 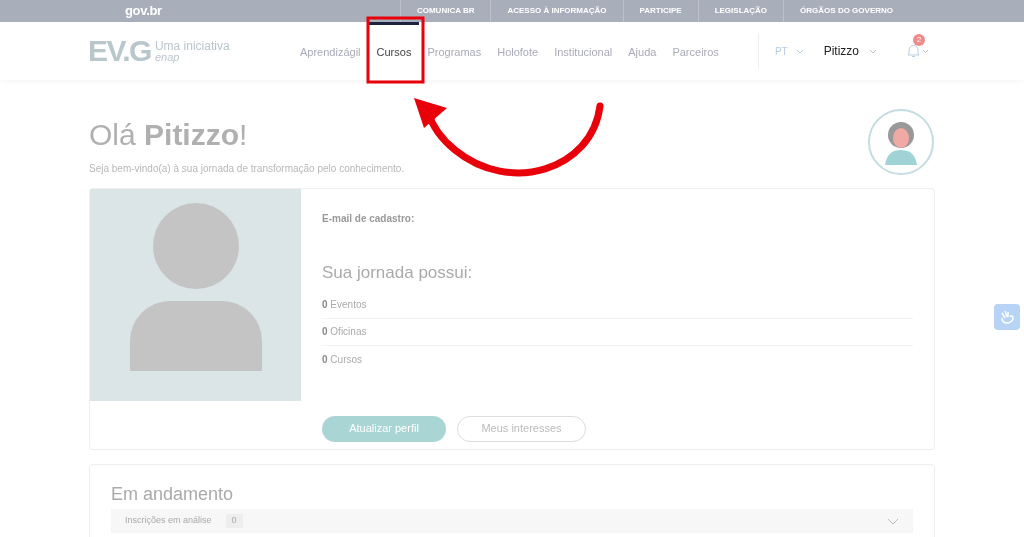 I want to click on journey-stat: 0 Cursos, so click(x=342, y=359).